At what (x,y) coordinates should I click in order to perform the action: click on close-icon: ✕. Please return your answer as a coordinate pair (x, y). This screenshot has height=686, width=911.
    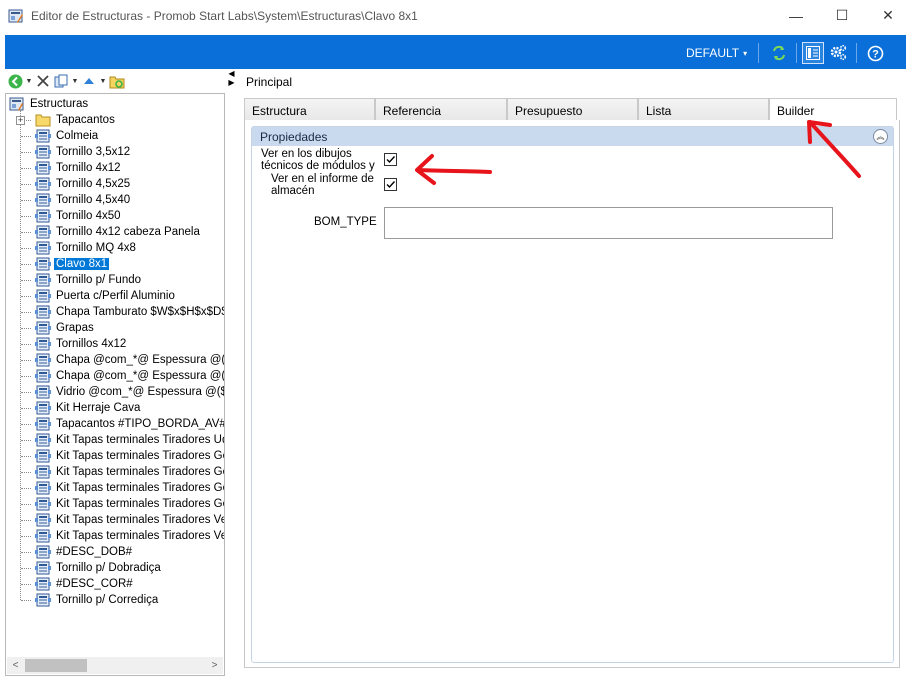
    Looking at the image, I should click on (888, 15).